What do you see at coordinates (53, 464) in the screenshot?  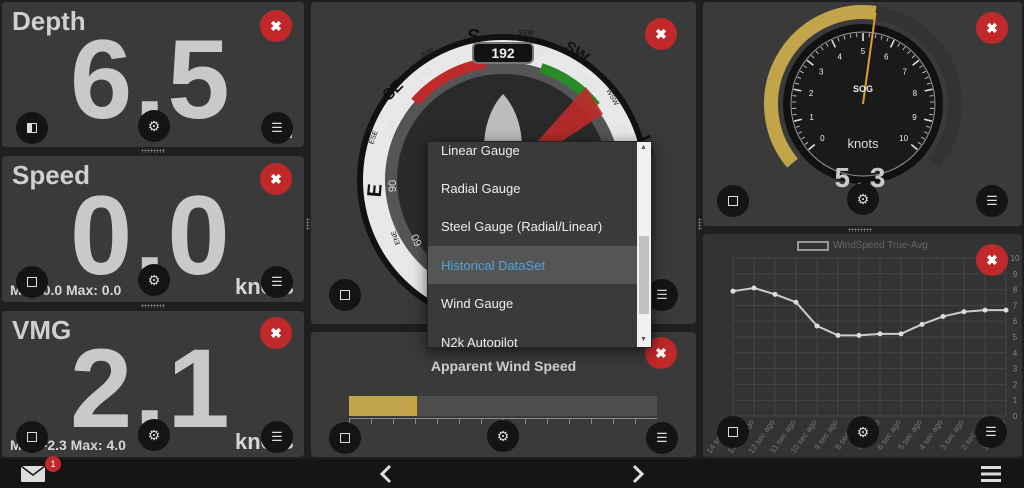 I see `notification-badge: 1` at bounding box center [53, 464].